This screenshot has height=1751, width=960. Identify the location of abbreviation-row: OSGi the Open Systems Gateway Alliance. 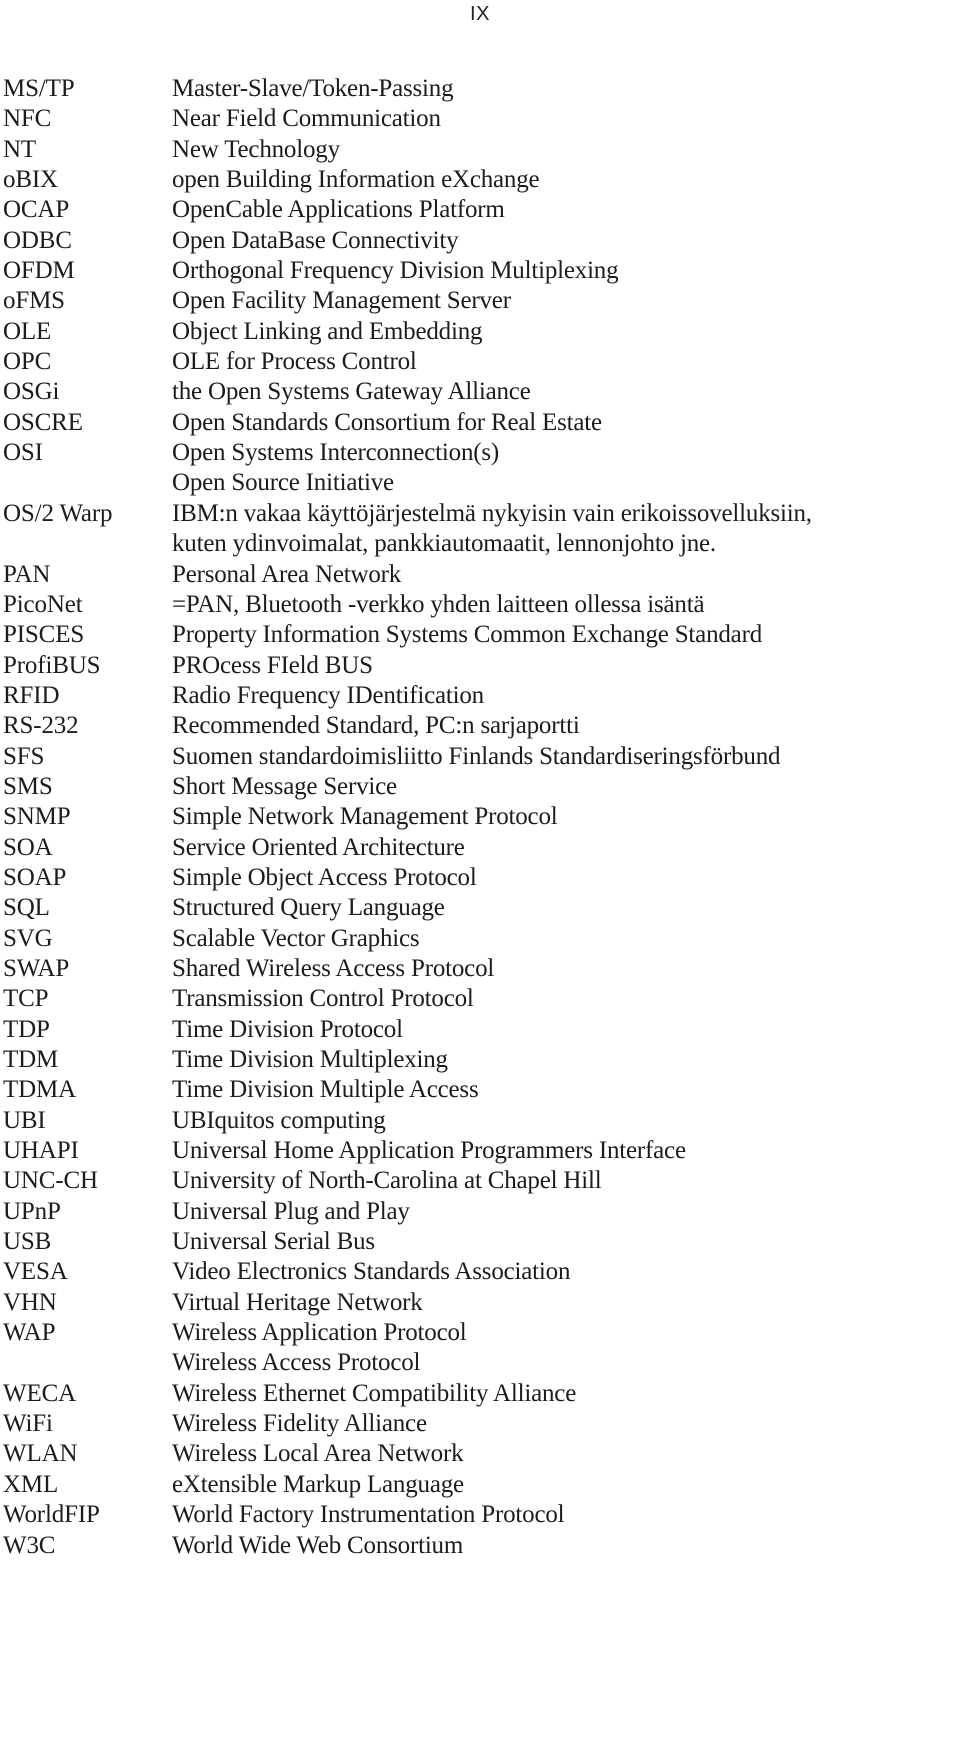
(480, 392).